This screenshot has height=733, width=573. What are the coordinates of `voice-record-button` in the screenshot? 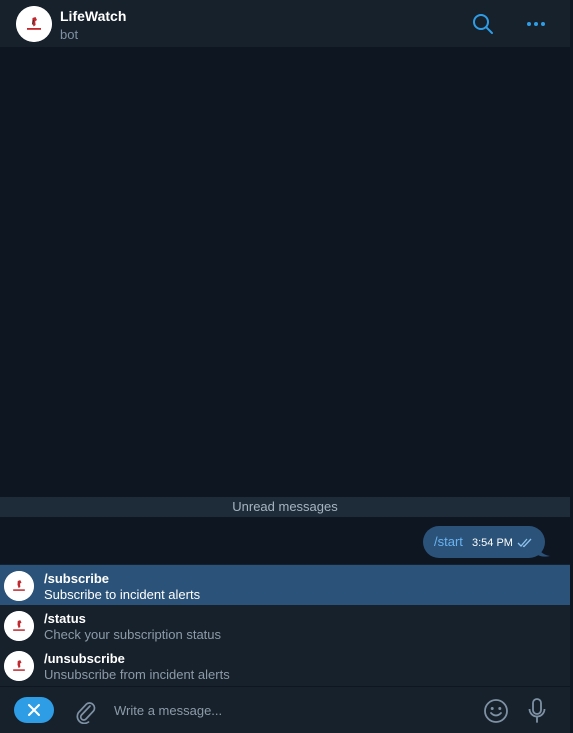 It's located at (537, 713).